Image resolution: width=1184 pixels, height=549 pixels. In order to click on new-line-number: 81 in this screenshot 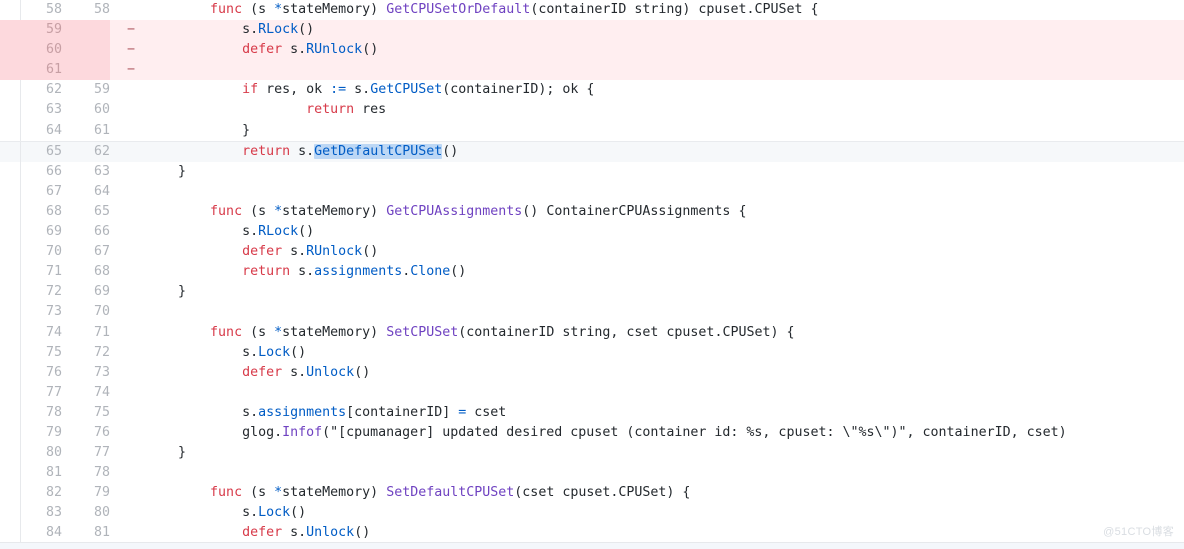, I will do `click(96, 533)`.